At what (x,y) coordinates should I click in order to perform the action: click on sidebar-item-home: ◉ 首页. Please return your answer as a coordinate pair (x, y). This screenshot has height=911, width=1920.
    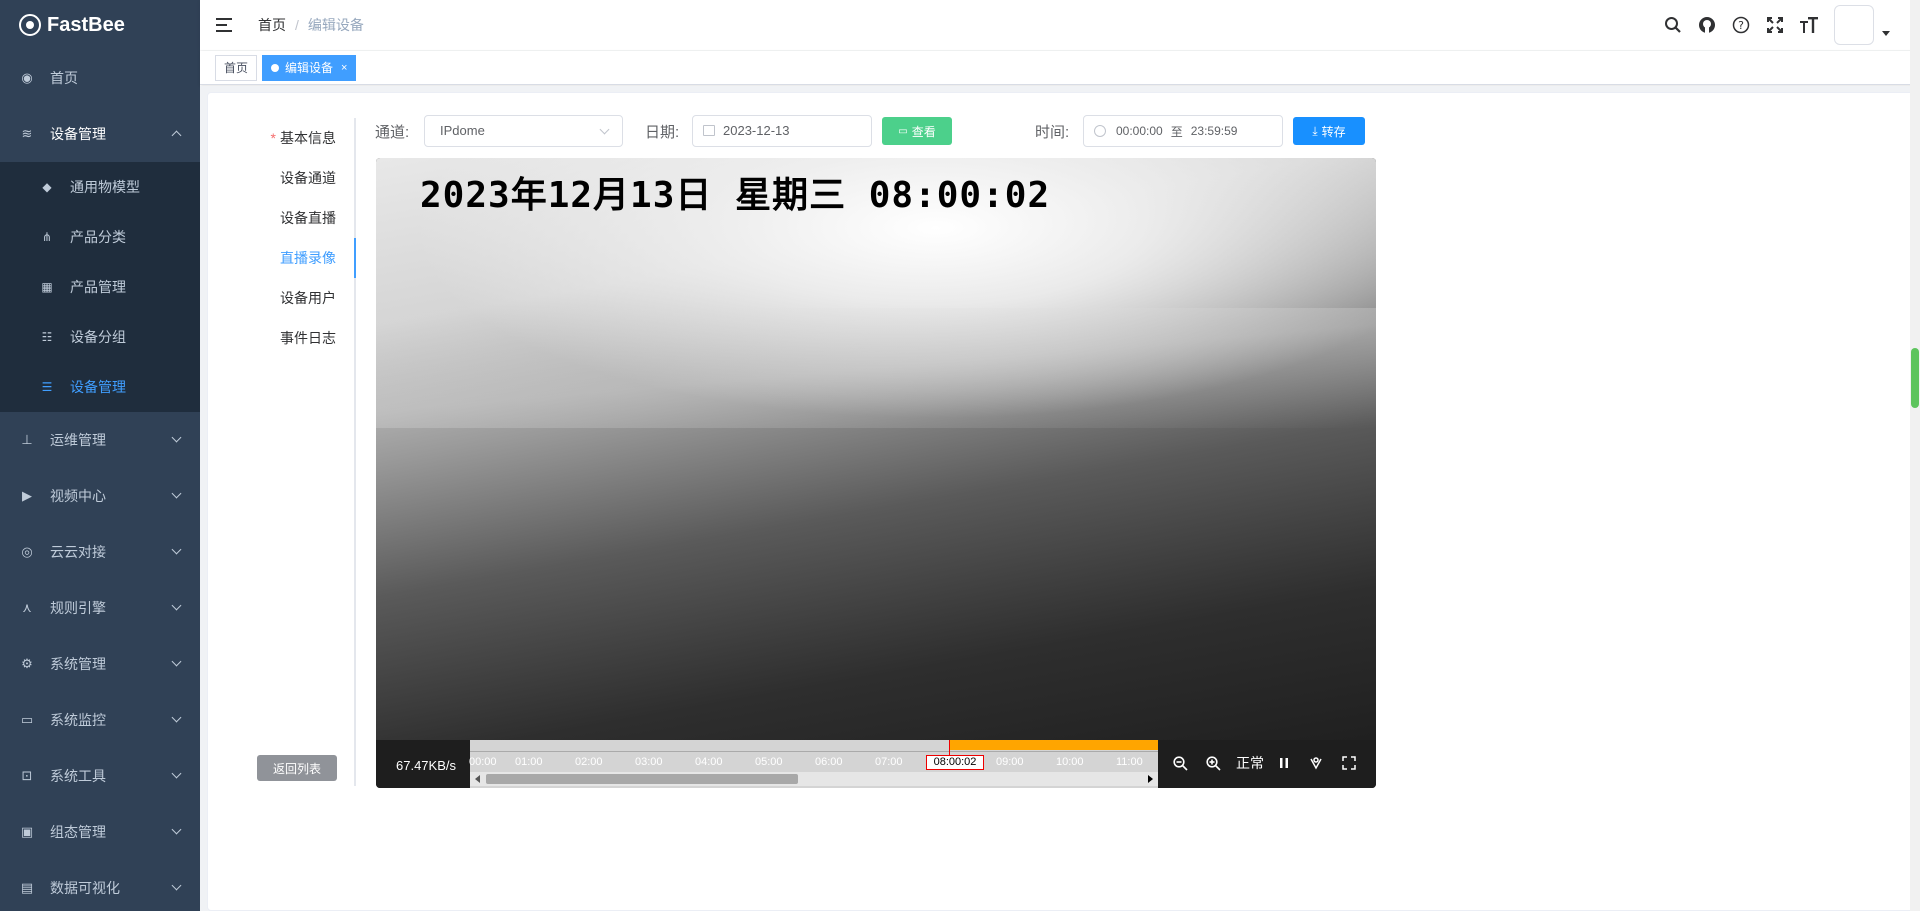
    Looking at the image, I should click on (100, 78).